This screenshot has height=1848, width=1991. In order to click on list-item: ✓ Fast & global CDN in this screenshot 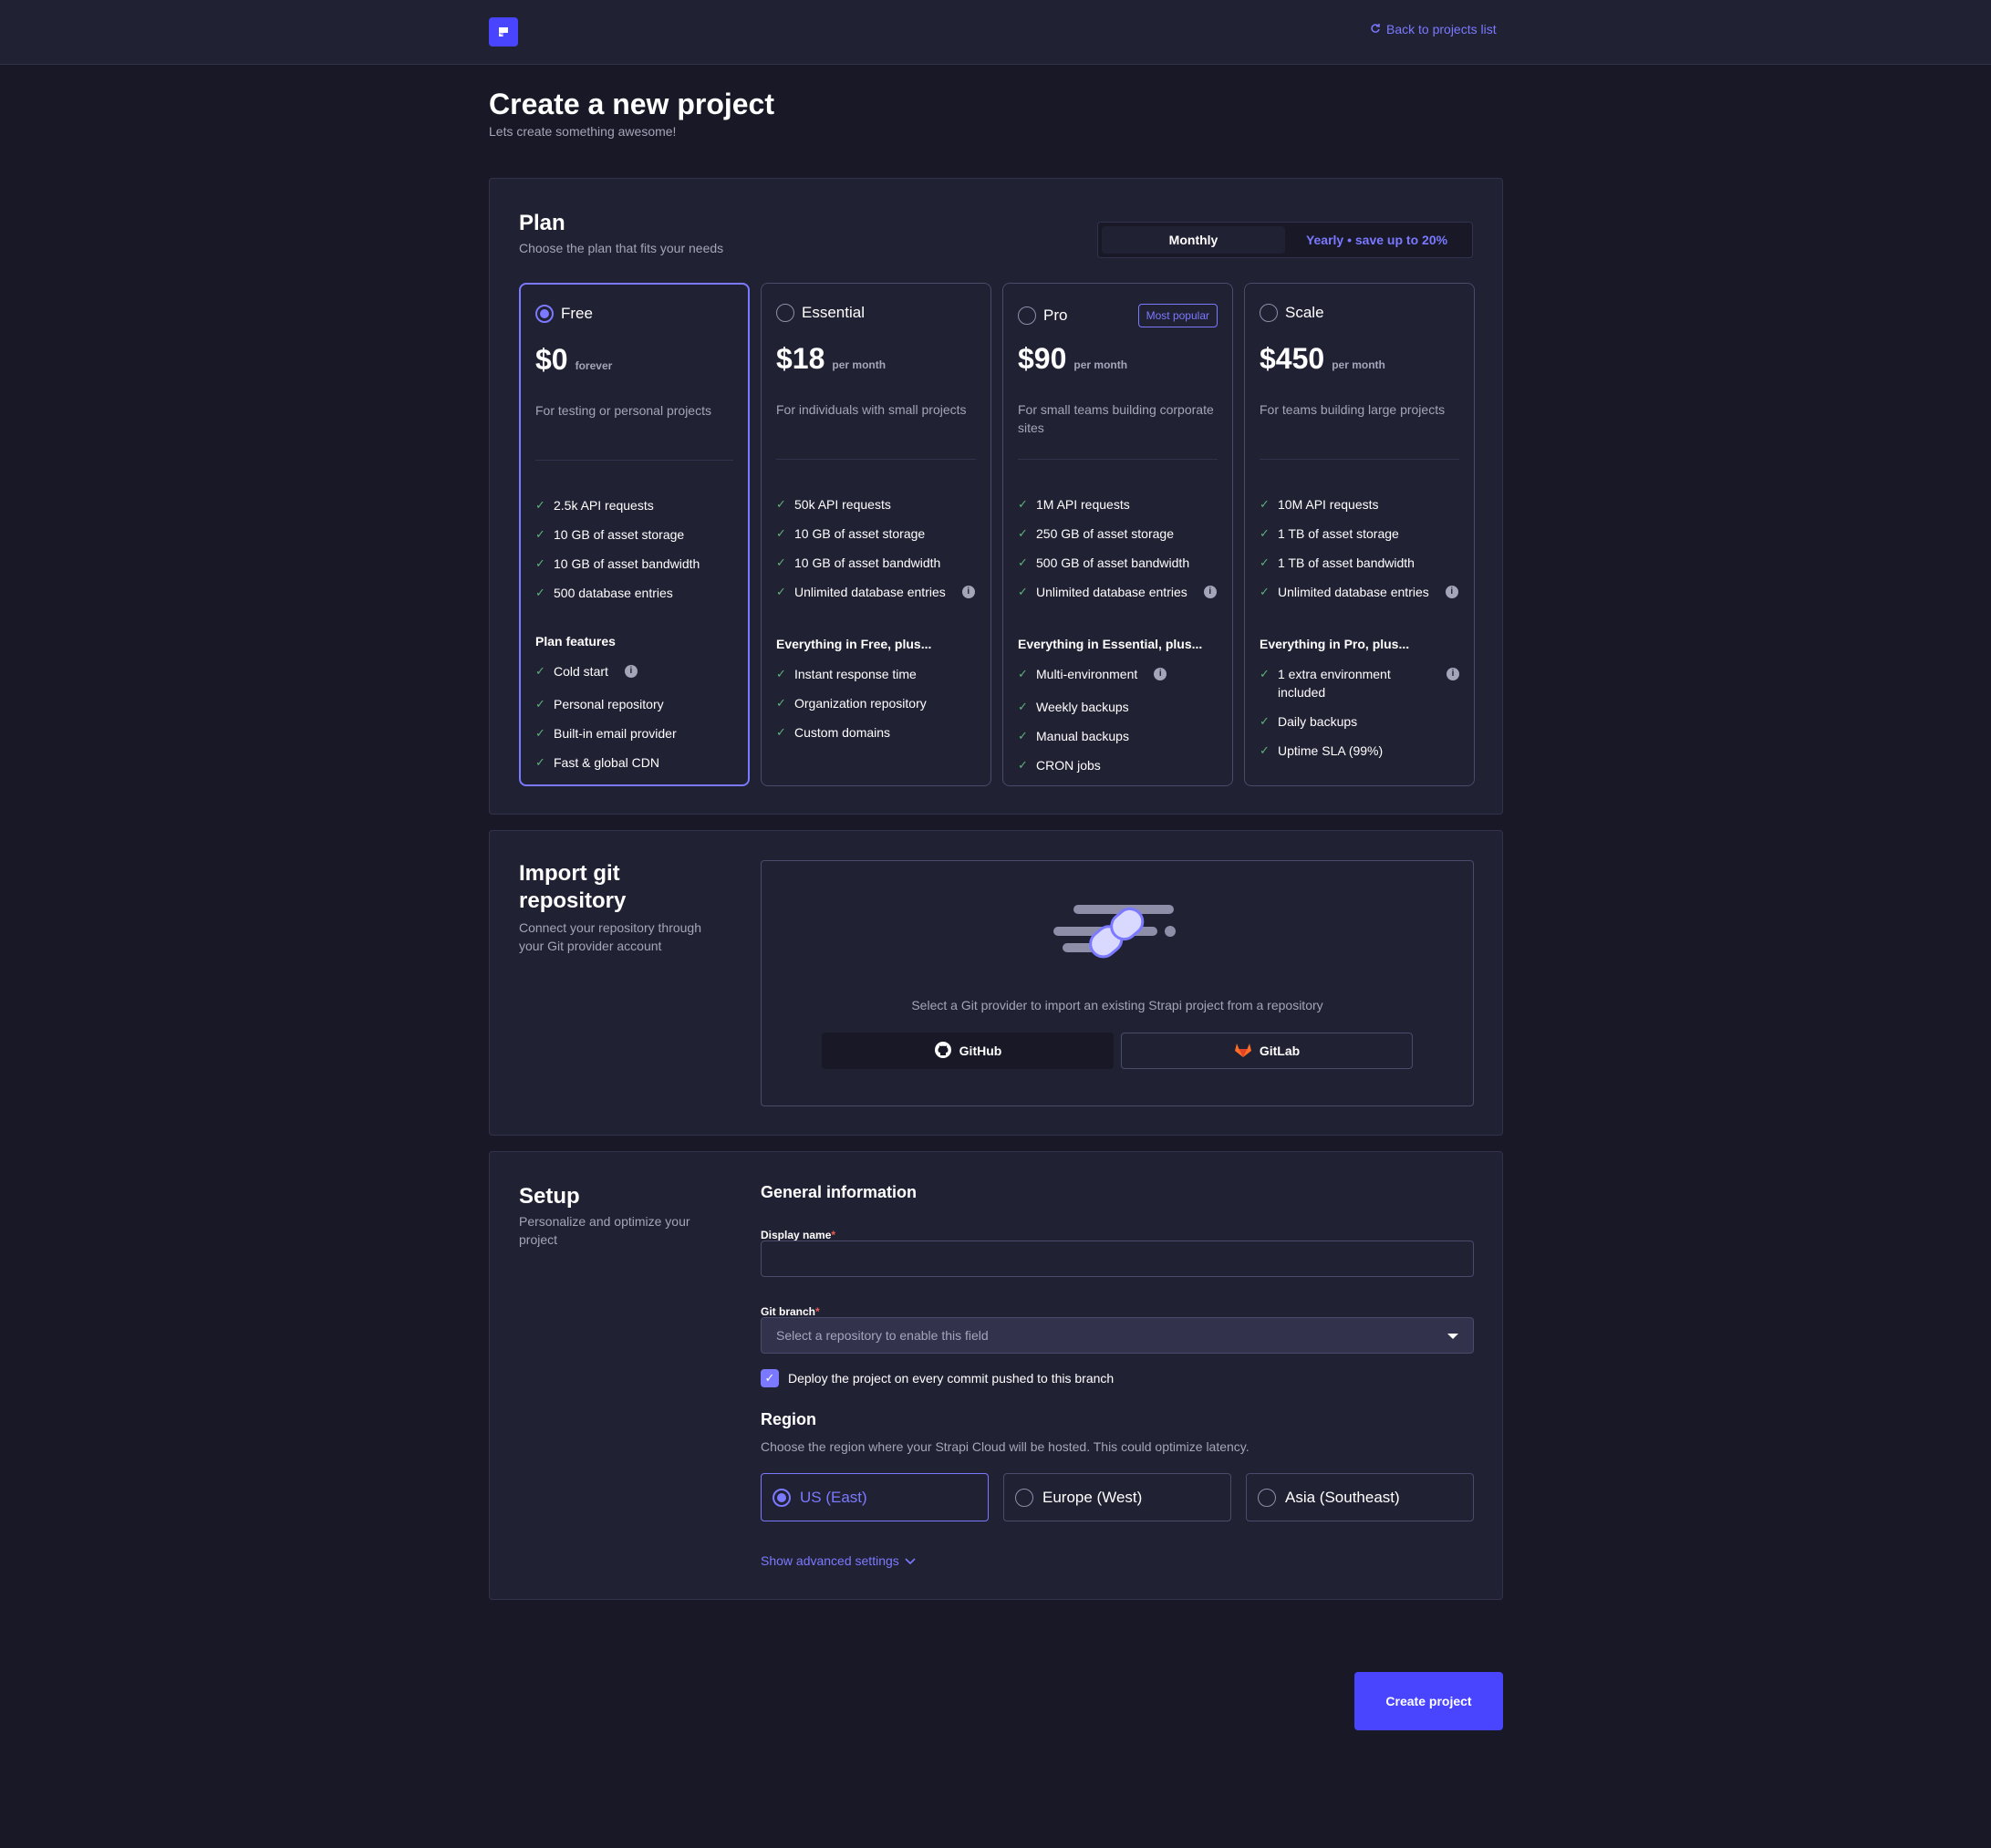, I will do `click(597, 762)`.